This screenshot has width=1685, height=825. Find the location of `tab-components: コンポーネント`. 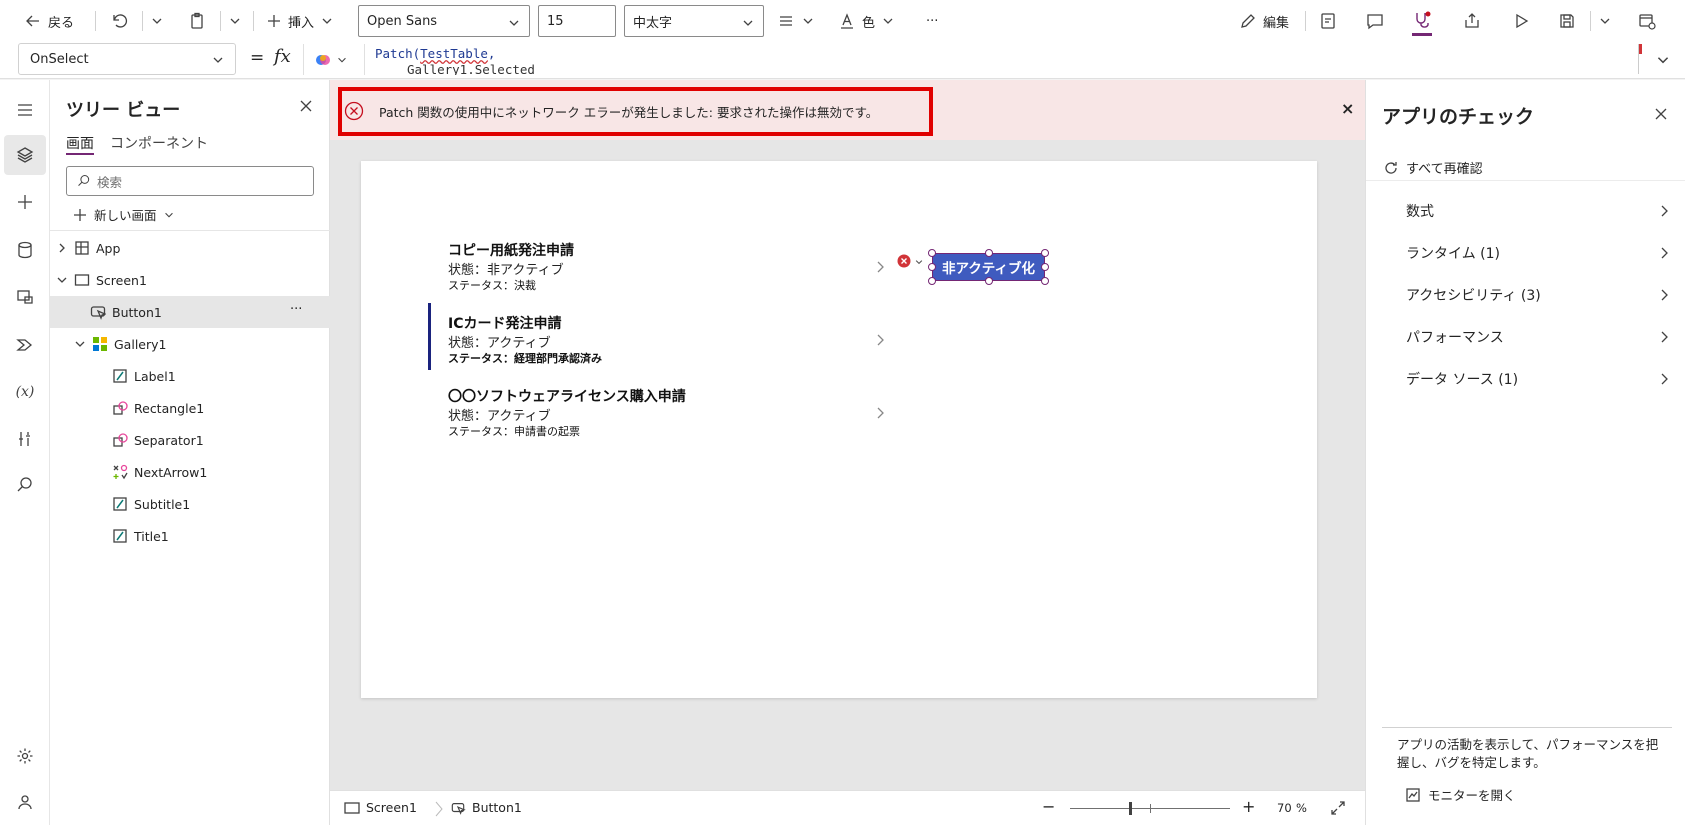

tab-components: コンポーネント is located at coordinates (159, 143).